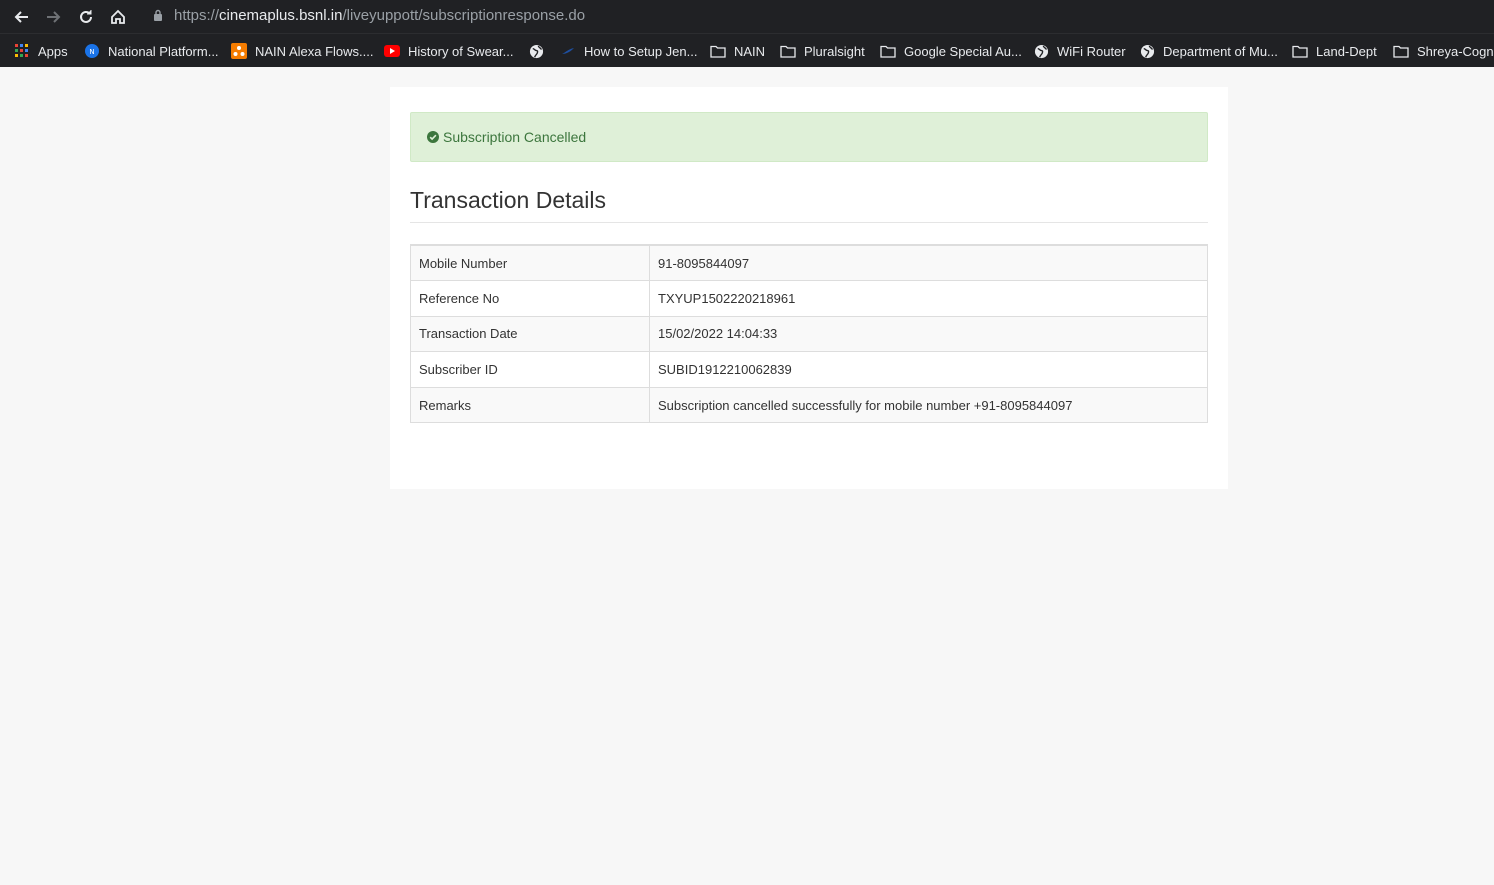 The image size is (1494, 885). I want to click on bookmark-apps: Apps, so click(41, 51).